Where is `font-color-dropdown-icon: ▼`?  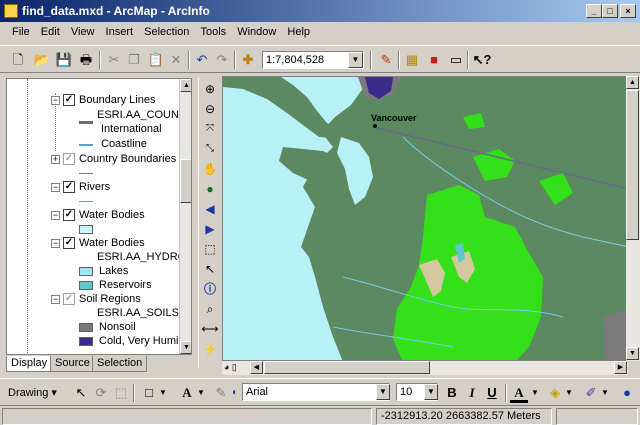 font-color-dropdown-icon: ▼ is located at coordinates (535, 393).